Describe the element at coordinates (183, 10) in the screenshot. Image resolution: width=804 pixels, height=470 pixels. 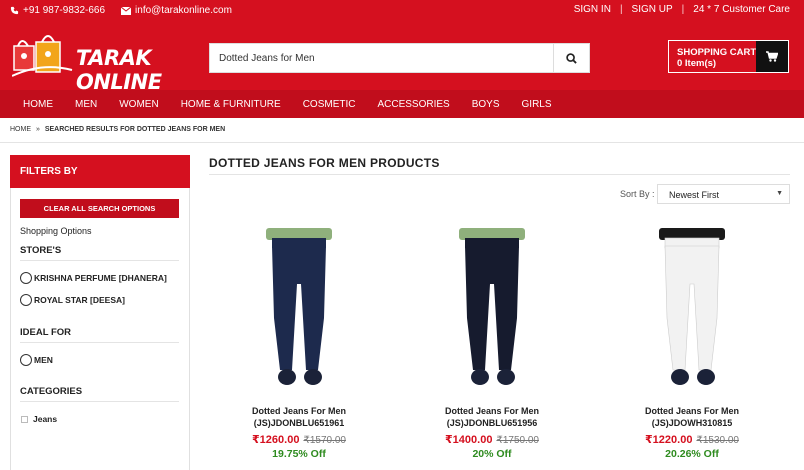
I see `email-address: info@tarakonline.com` at that location.